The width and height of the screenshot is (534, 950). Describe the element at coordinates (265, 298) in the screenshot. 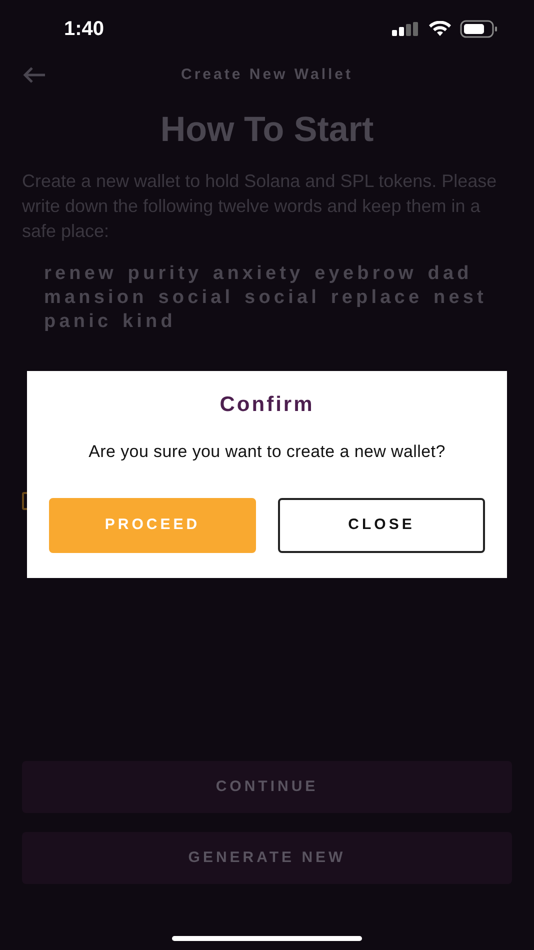

I see `seed-phrase: renew purity anxiety eyebrow dad mansion social social replace nest panic kind` at that location.